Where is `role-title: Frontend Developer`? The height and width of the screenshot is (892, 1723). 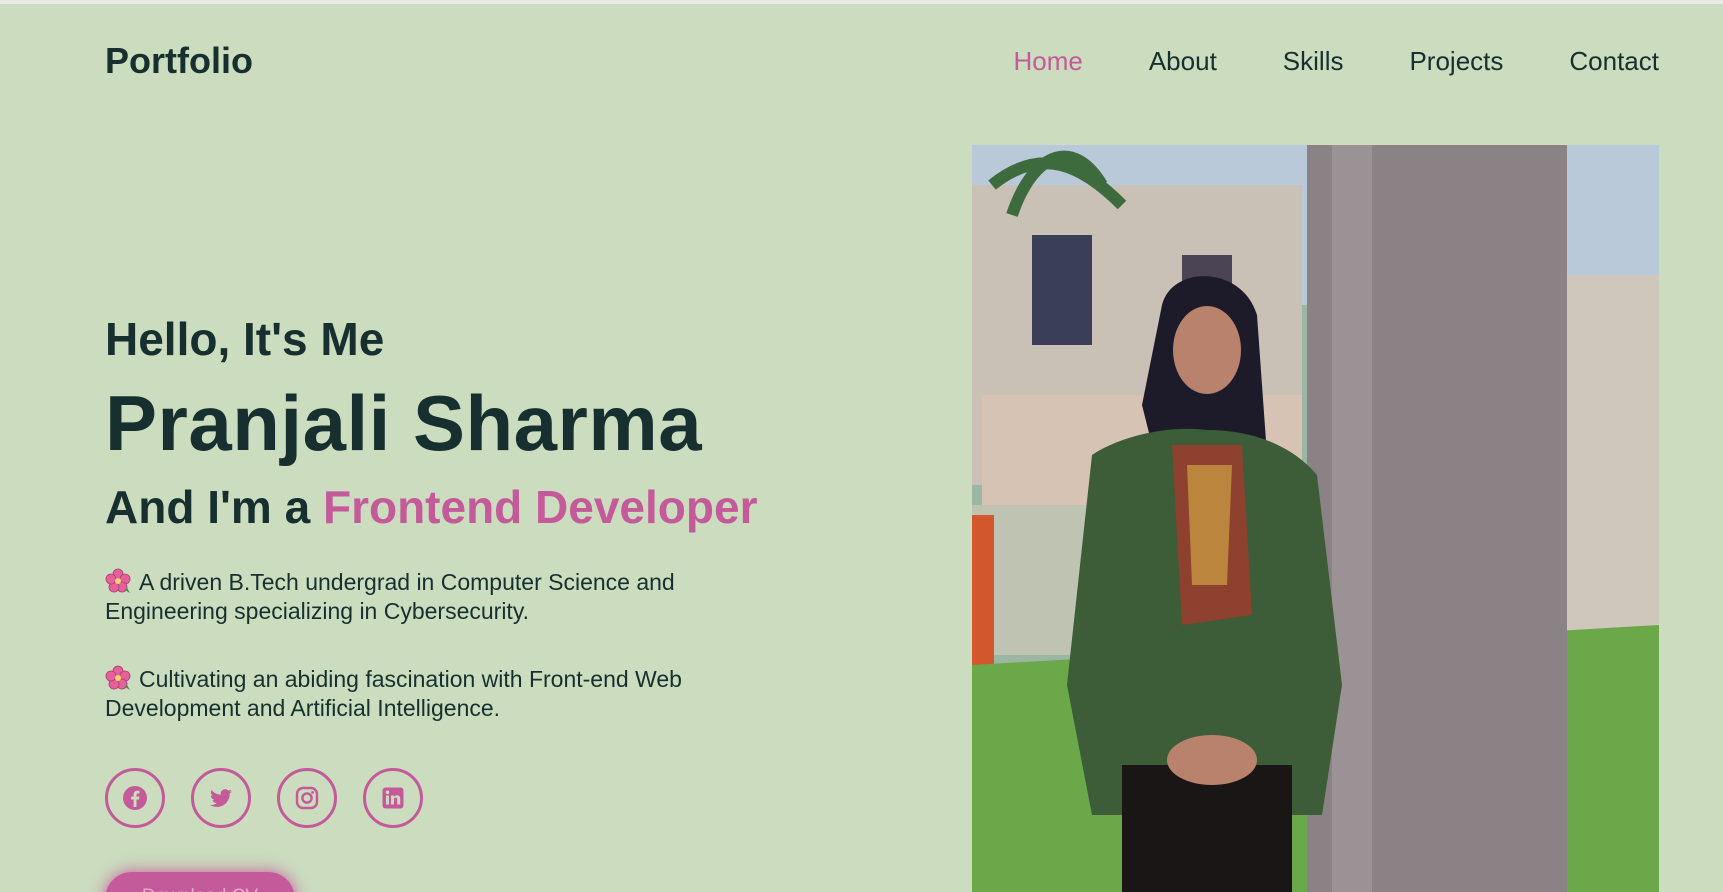 role-title: Frontend Developer is located at coordinates (540, 507).